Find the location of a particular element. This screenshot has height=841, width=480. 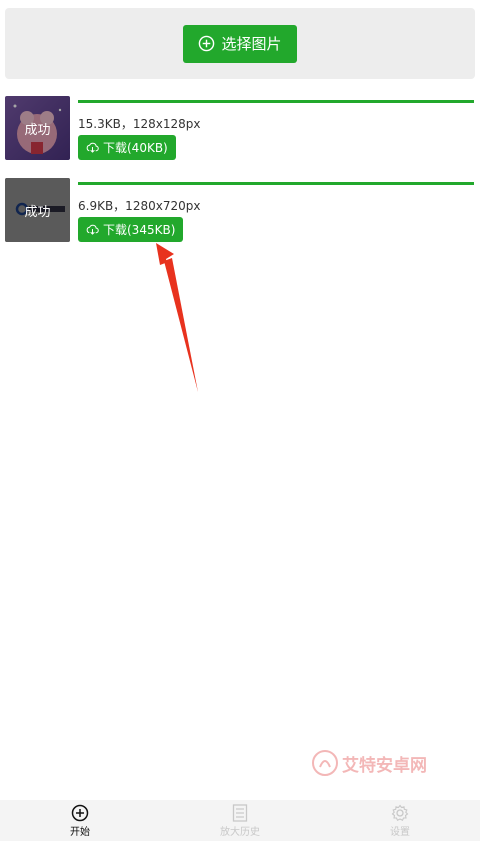

download-label: 下载(345KB) is located at coordinates (139, 230).